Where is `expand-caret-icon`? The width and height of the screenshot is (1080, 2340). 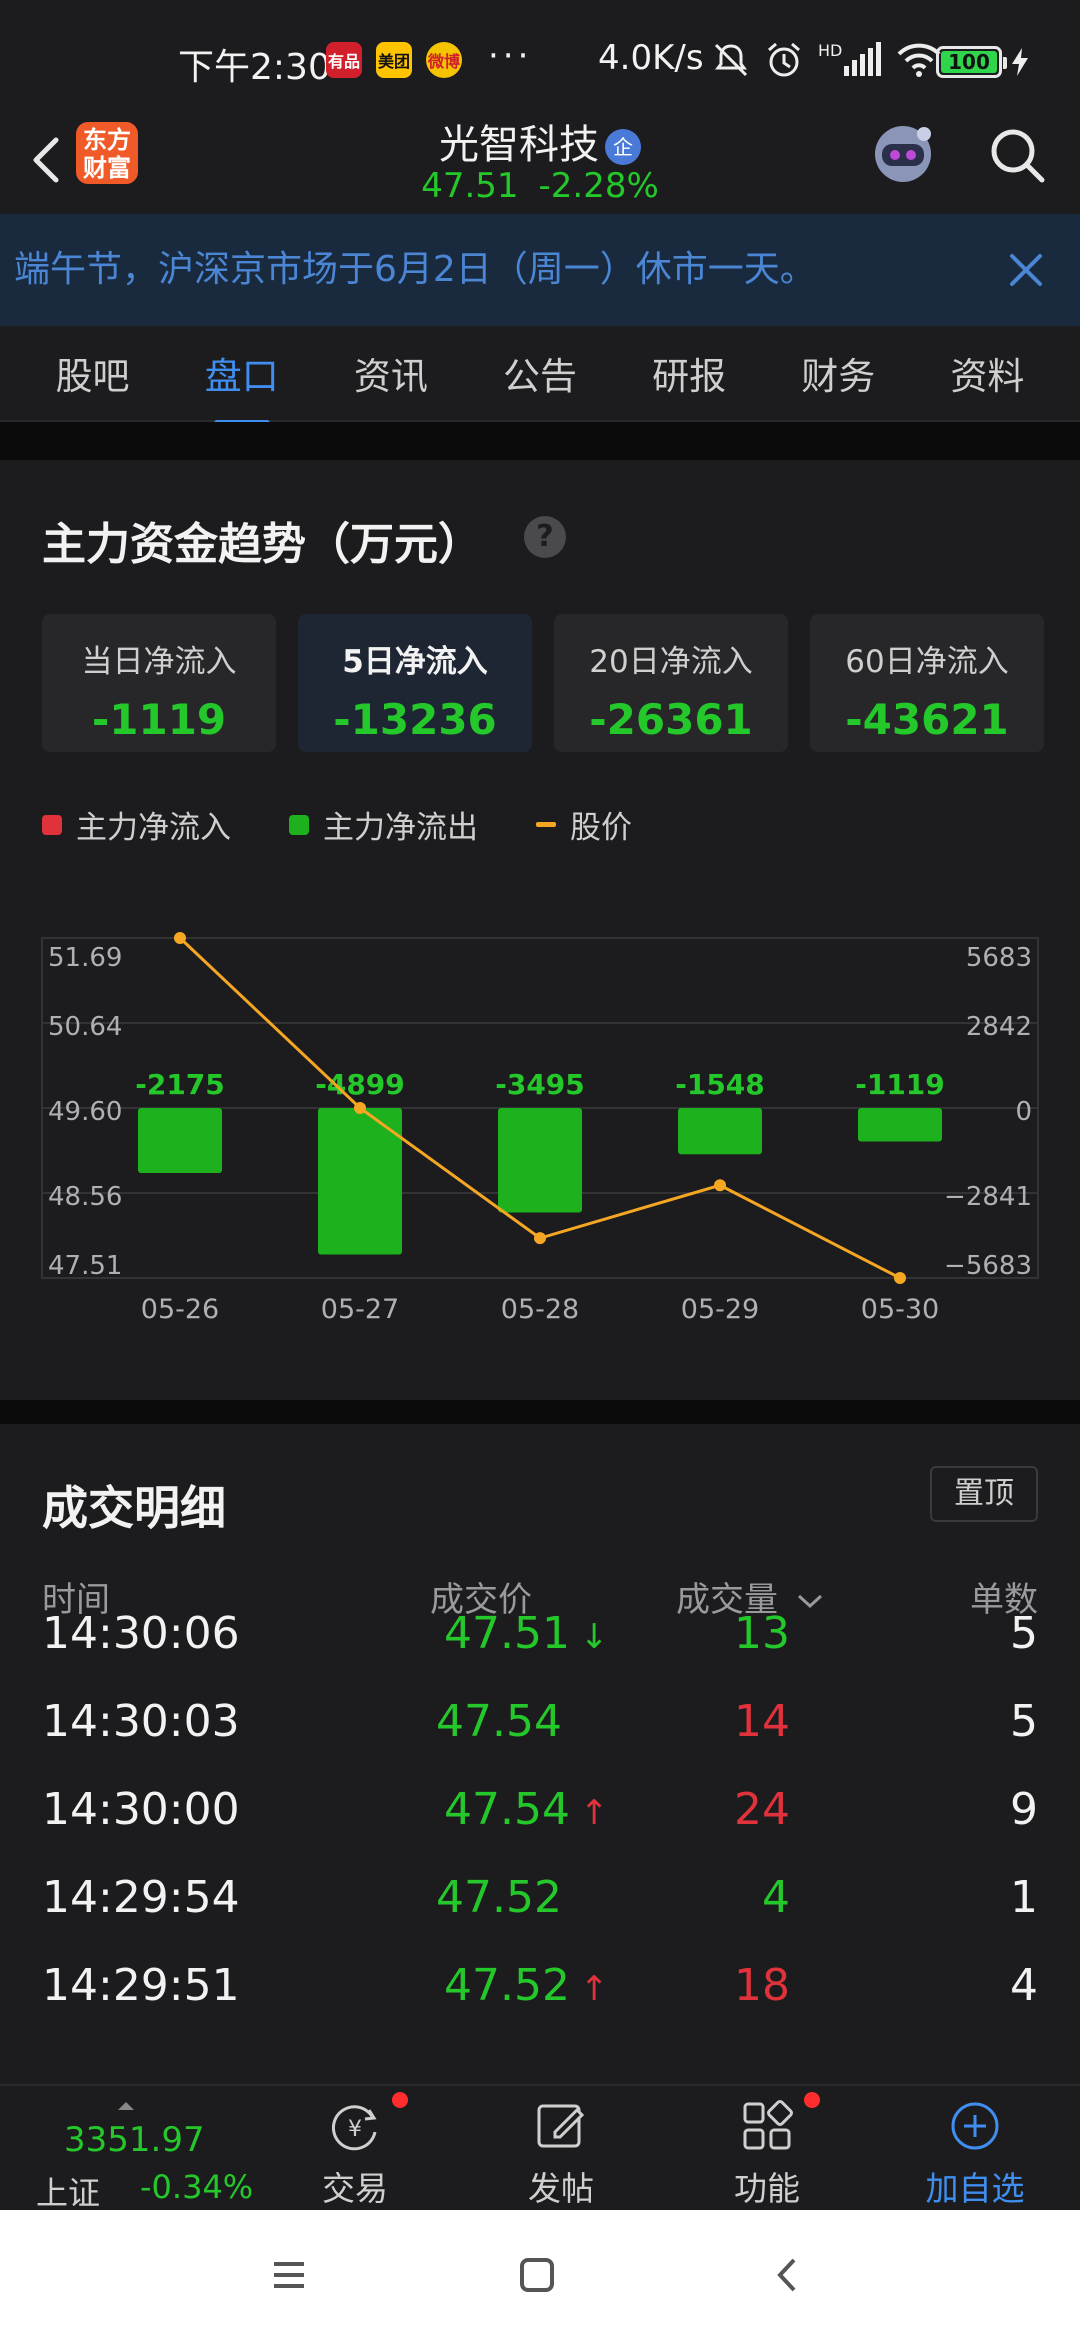 expand-caret-icon is located at coordinates (126, 2106).